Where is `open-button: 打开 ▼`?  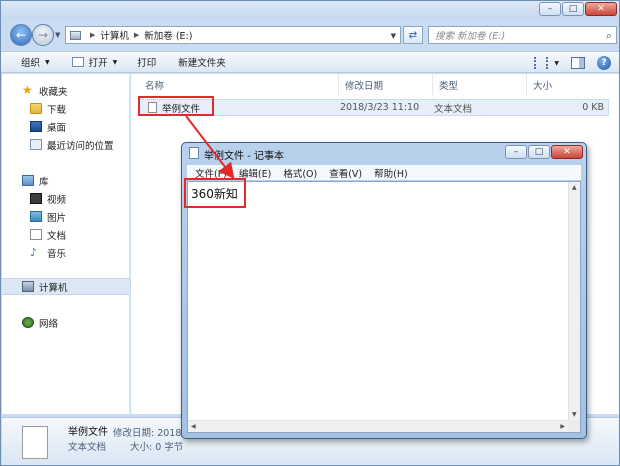 open-button: 打开 ▼ is located at coordinates (92, 62).